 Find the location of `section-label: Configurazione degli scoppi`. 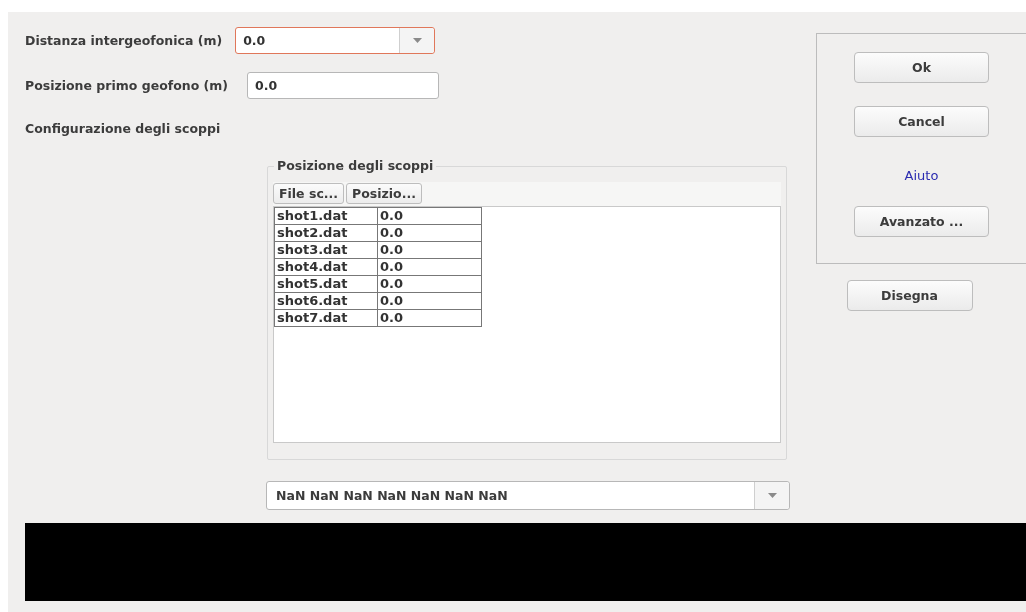

section-label: Configurazione degli scoppi is located at coordinates (123, 128).